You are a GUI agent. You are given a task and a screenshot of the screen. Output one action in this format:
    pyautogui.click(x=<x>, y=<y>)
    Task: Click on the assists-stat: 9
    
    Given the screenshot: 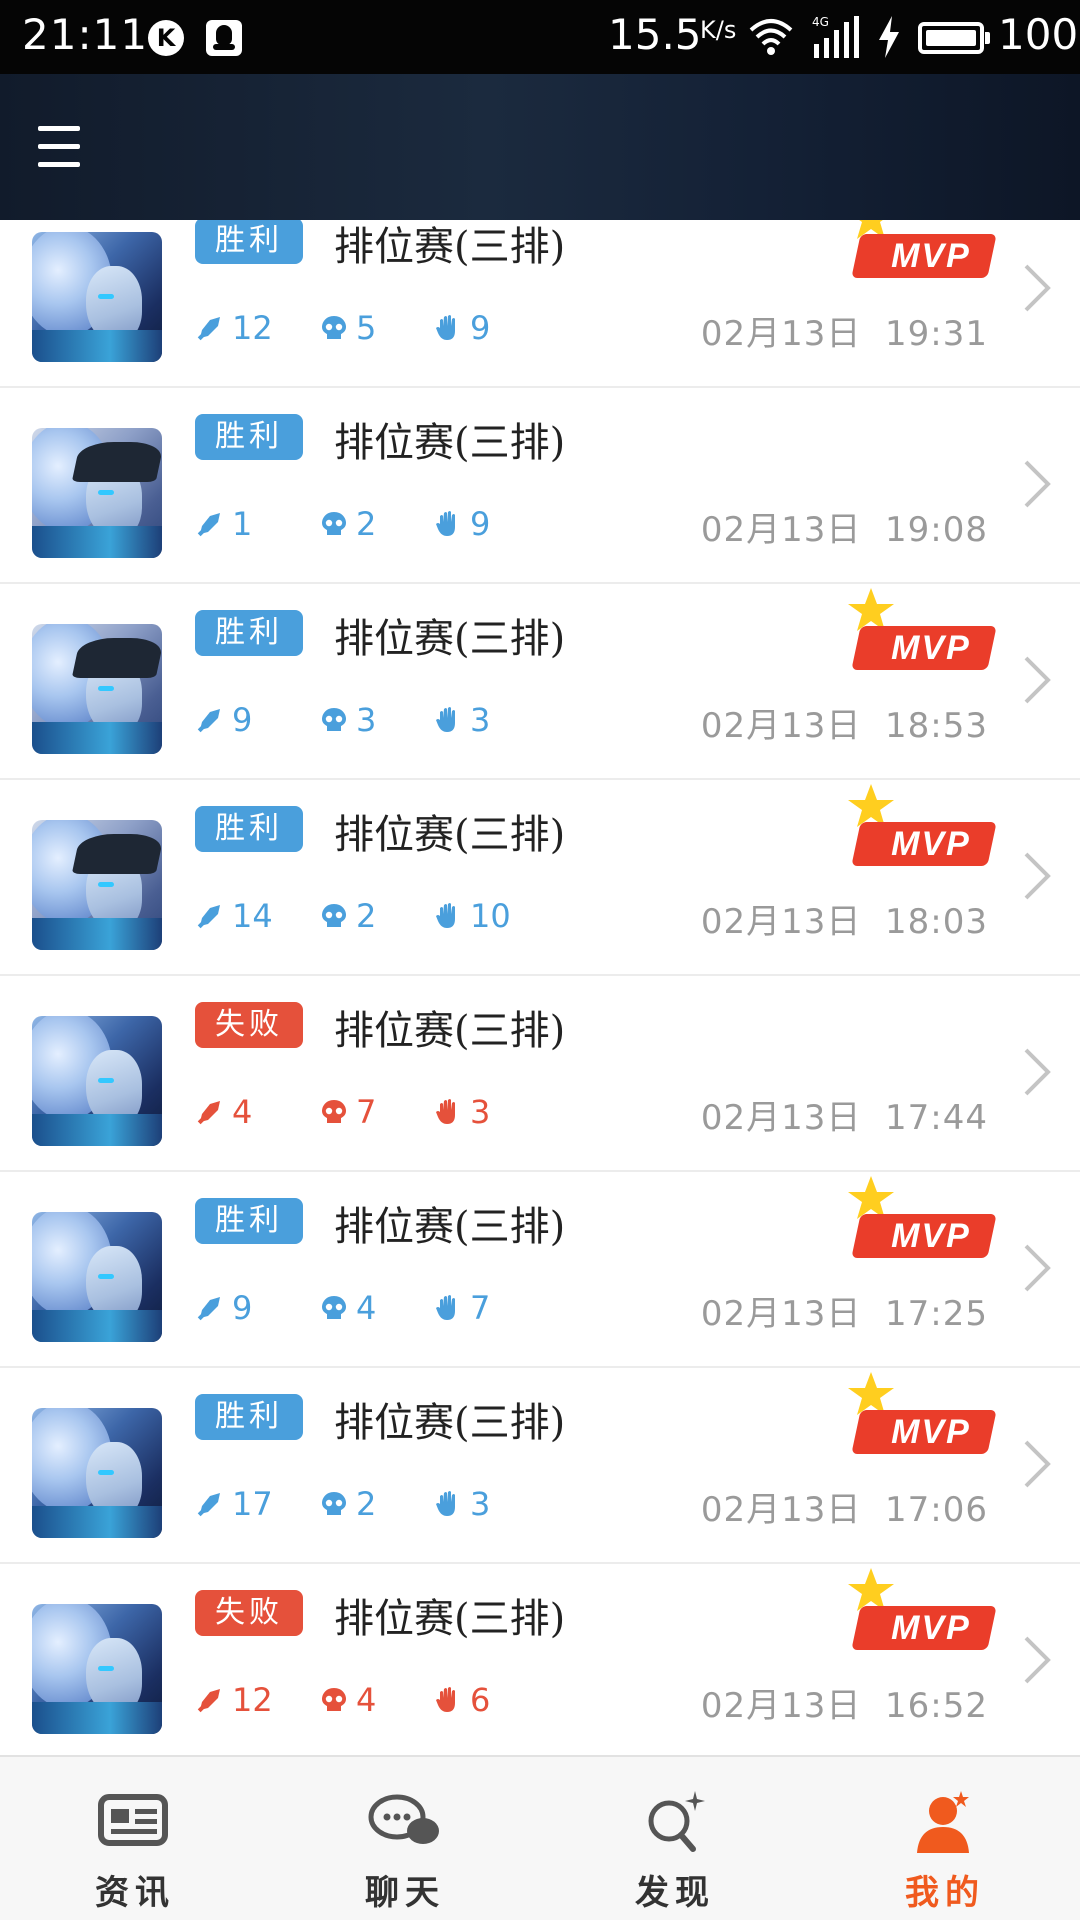 What is the action you would take?
    pyautogui.click(x=462, y=524)
    